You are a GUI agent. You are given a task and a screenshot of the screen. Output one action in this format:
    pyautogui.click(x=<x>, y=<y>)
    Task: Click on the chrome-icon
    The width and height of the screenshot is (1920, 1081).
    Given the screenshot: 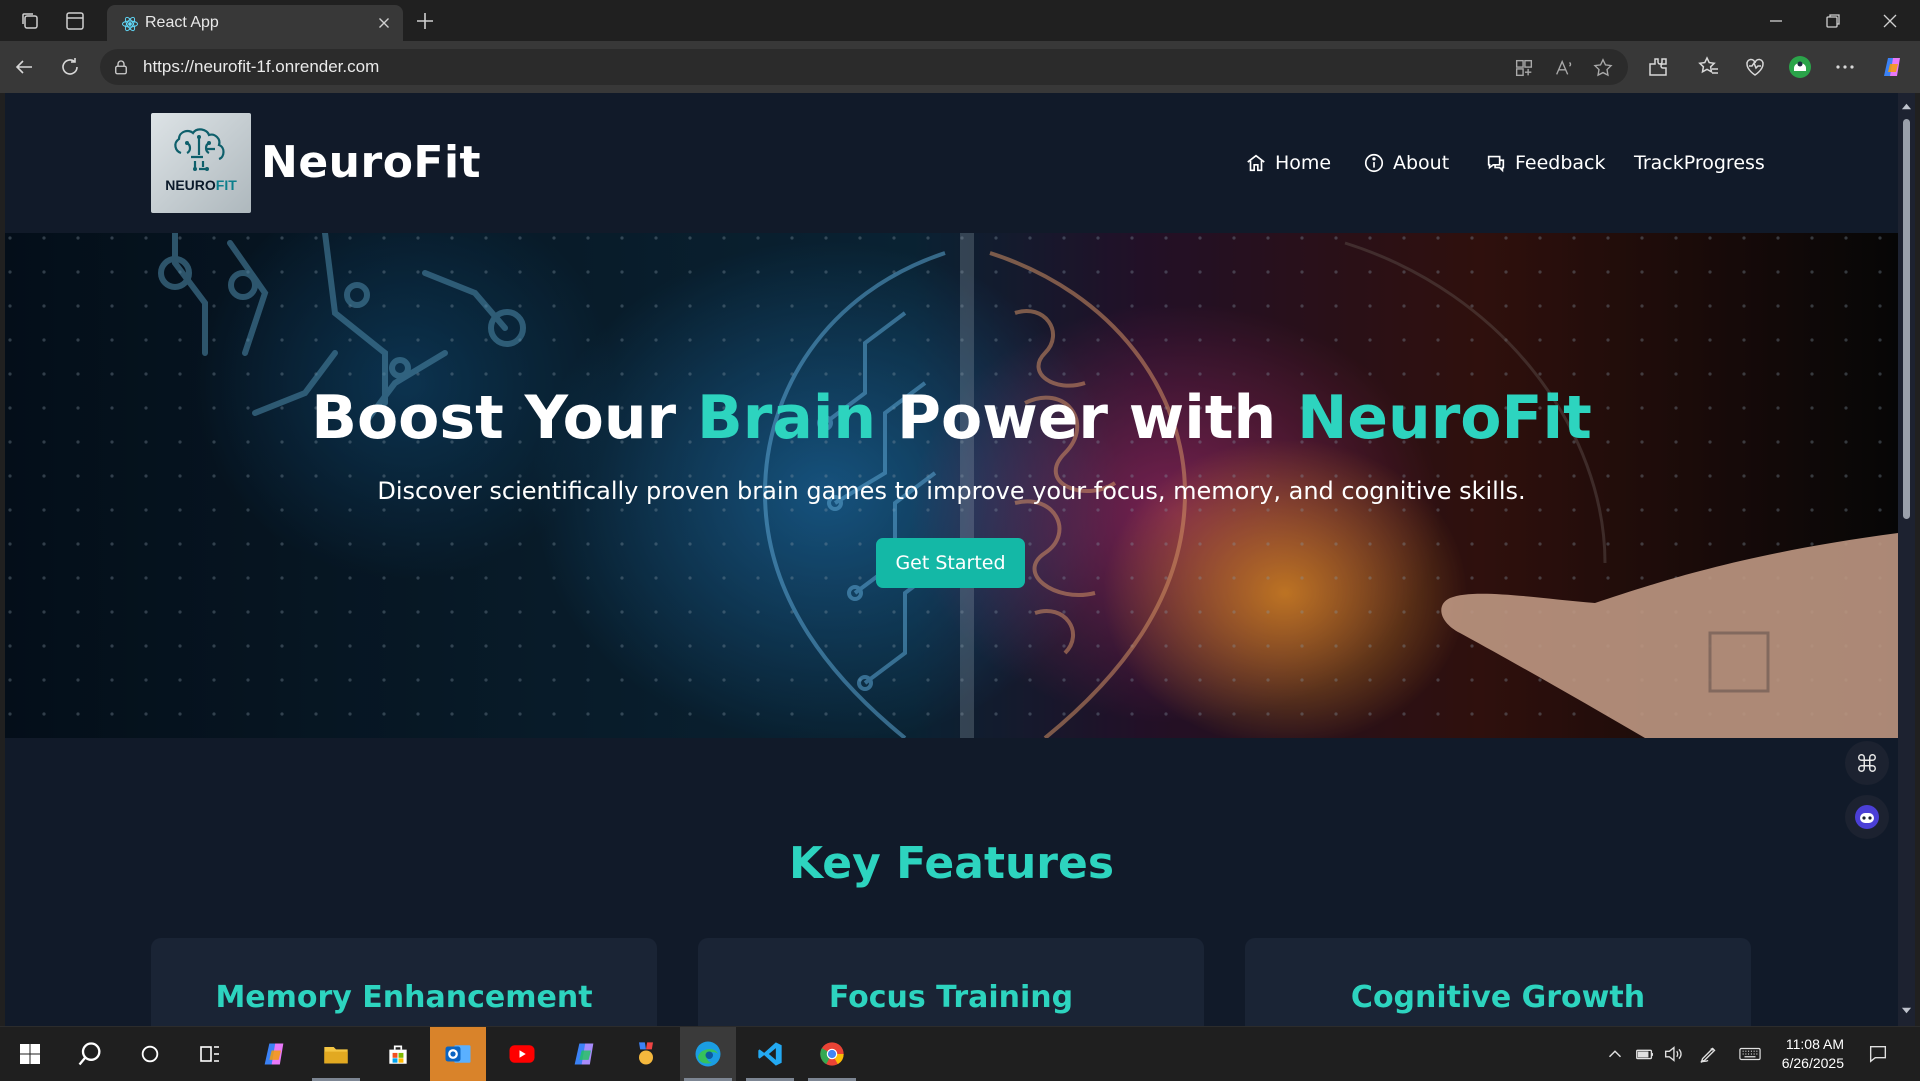 What is the action you would take?
    pyautogui.click(x=832, y=1054)
    